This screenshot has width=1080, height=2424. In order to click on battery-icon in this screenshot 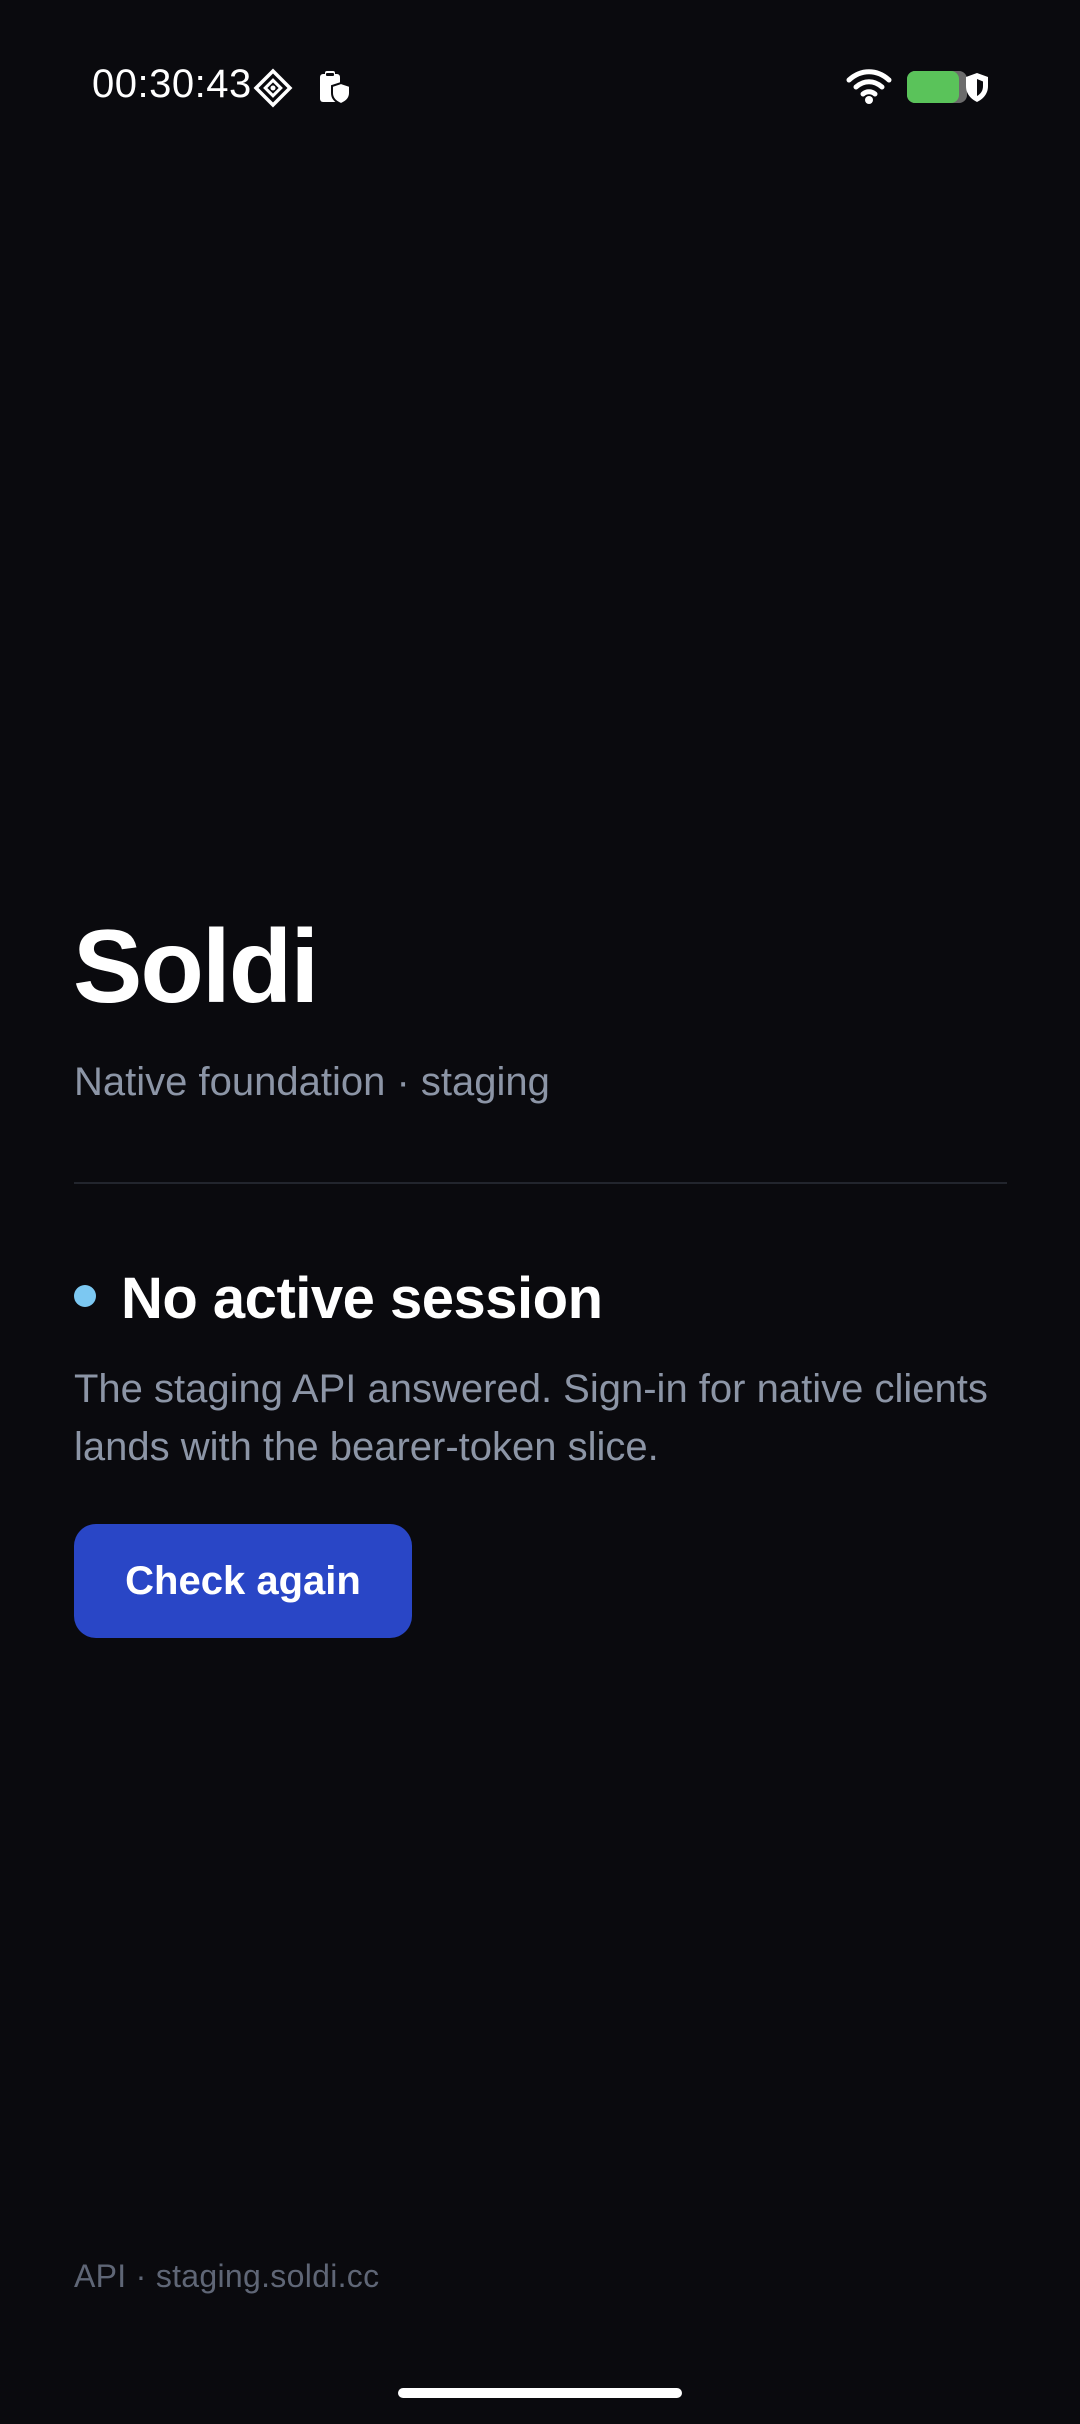, I will do `click(937, 87)`.